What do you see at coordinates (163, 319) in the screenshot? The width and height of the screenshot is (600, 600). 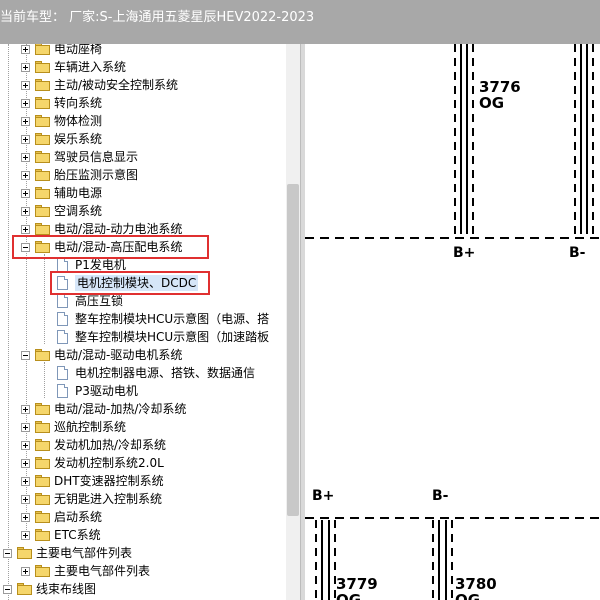 I see `tree-node-hcu-power: 整车控制模块HCU示意图（电源、搭` at bounding box center [163, 319].